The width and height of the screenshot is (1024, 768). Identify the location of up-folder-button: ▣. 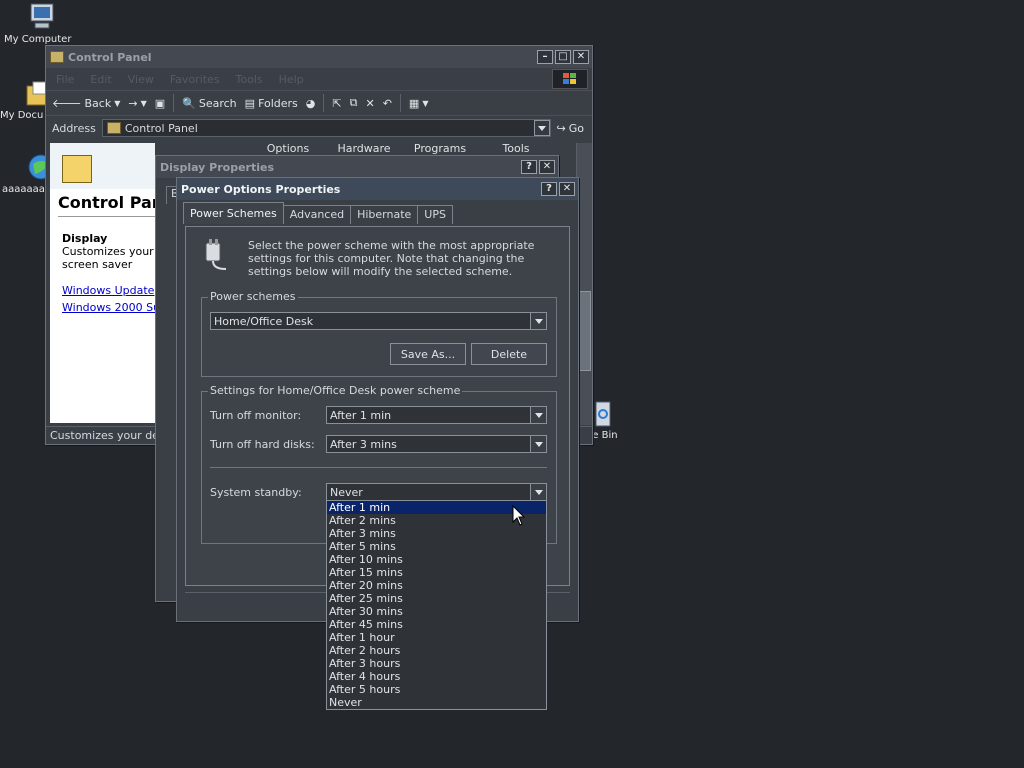
(160, 103).